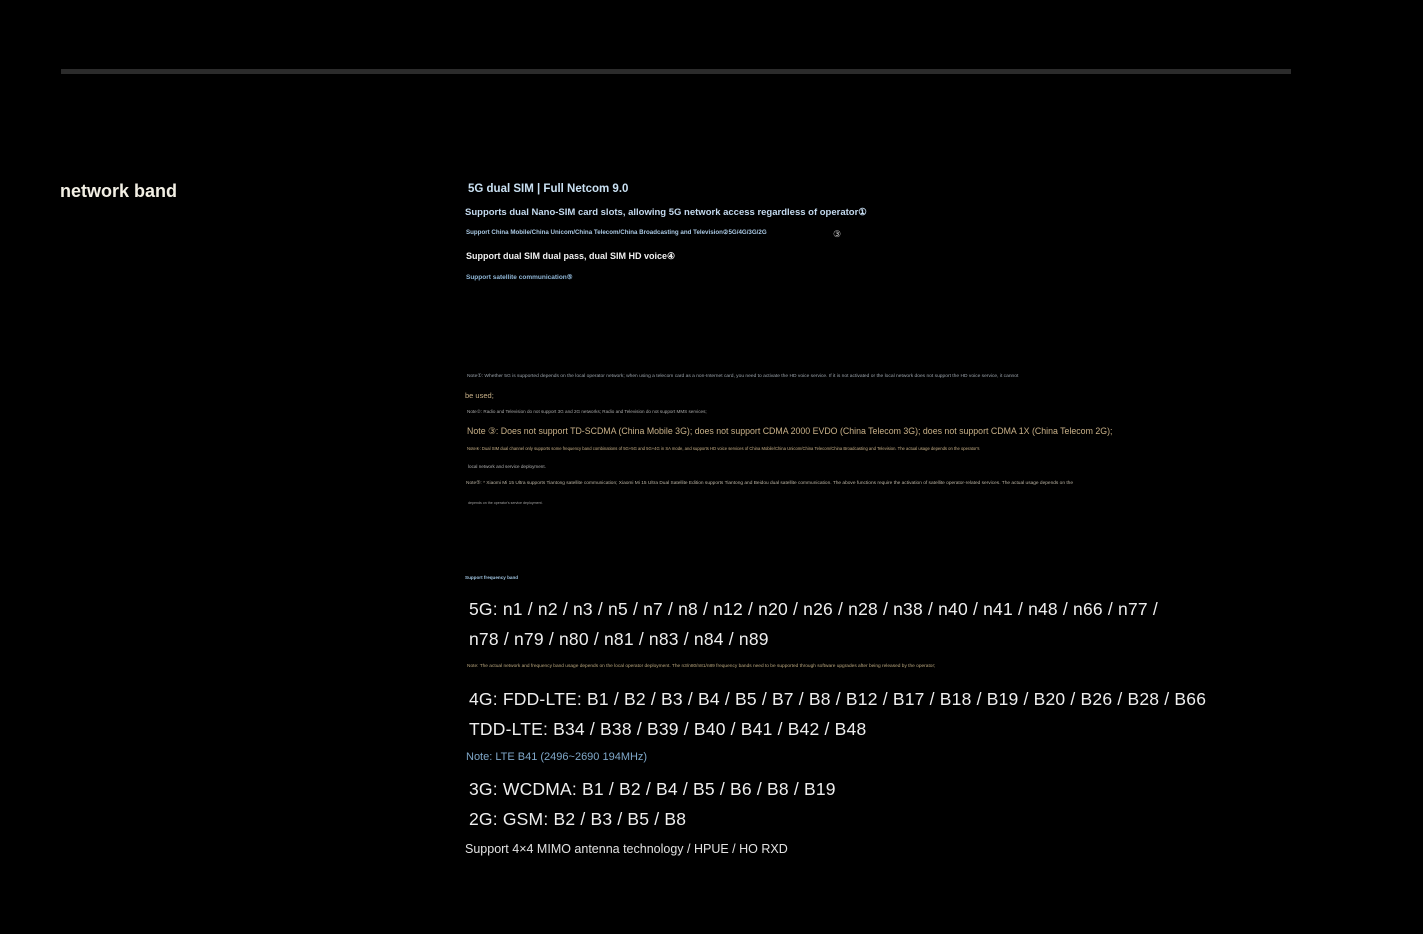 Image resolution: width=1423 pixels, height=934 pixels. I want to click on bands-lte-note: Note: LTE B41 (2496~2690 194MHz), so click(557, 757).